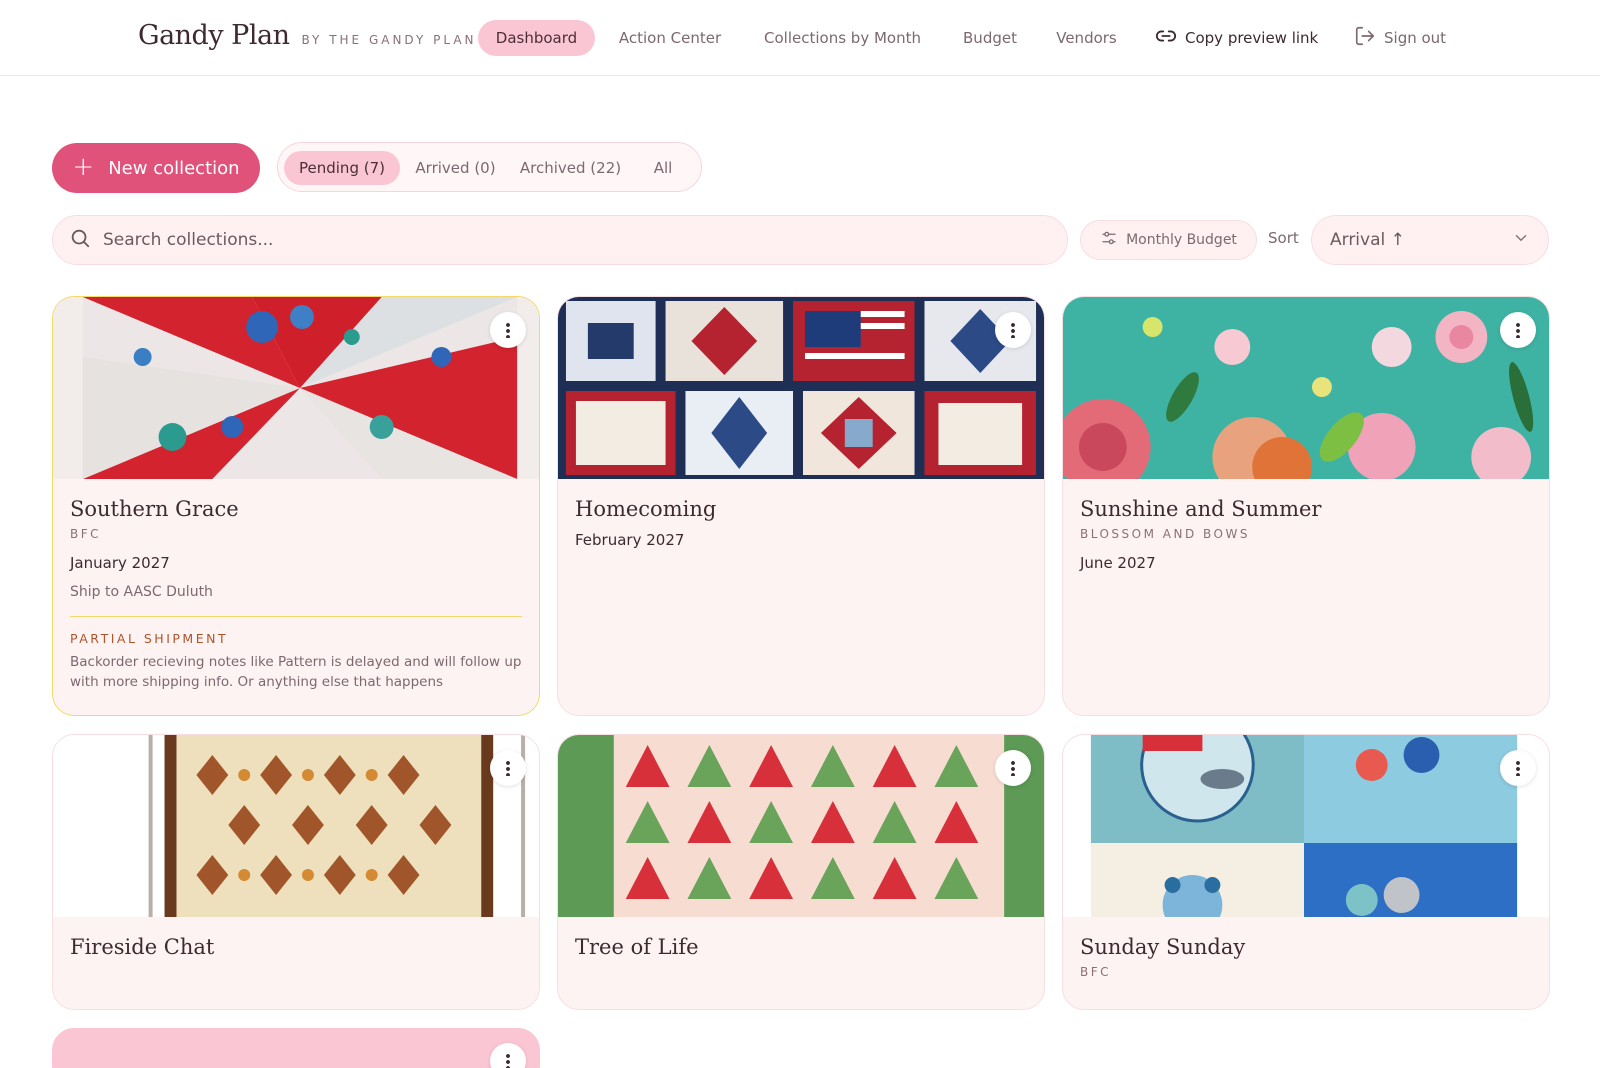 This screenshot has height=1068, width=1600. I want to click on card-details: Tree of Life, so click(801, 947).